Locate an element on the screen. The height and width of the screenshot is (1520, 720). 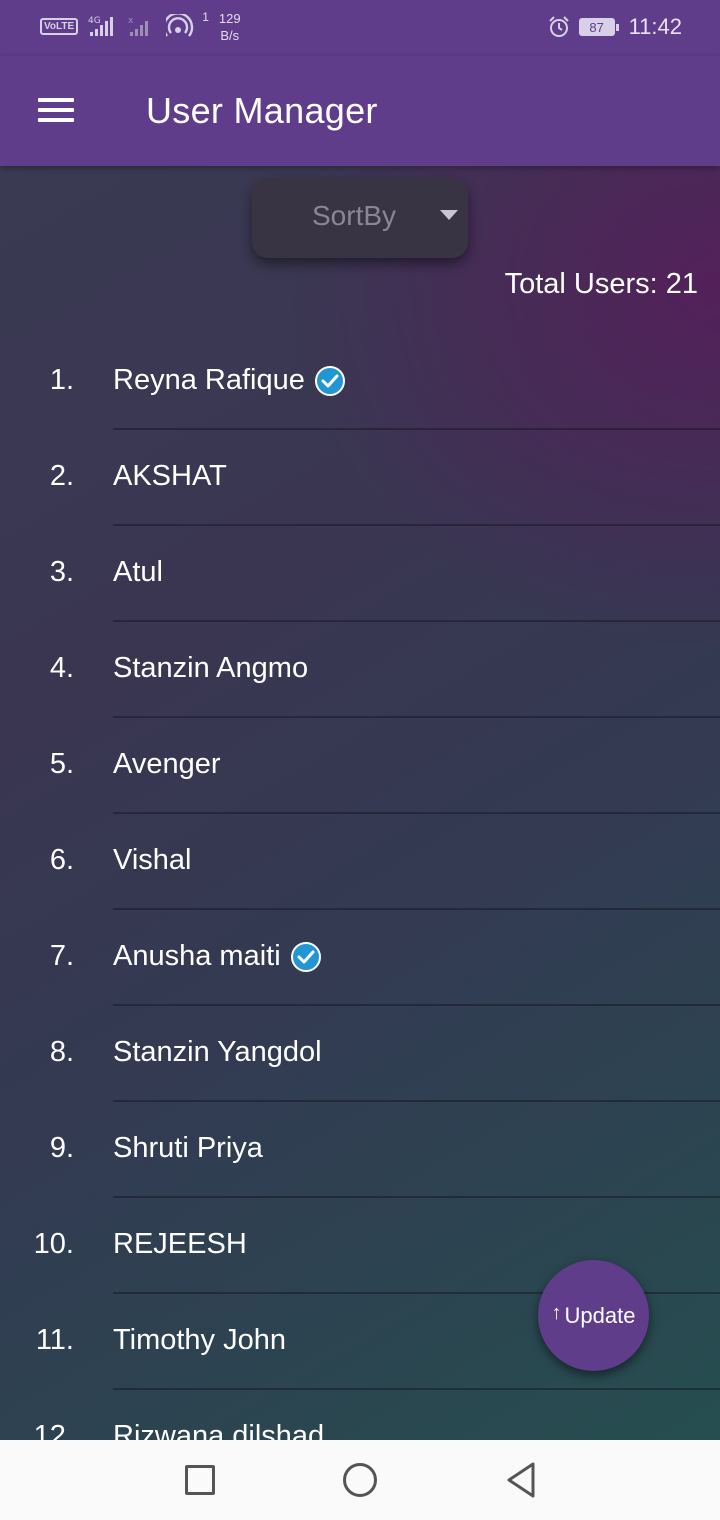
network-speed: 129 B/s is located at coordinates (230, 27).